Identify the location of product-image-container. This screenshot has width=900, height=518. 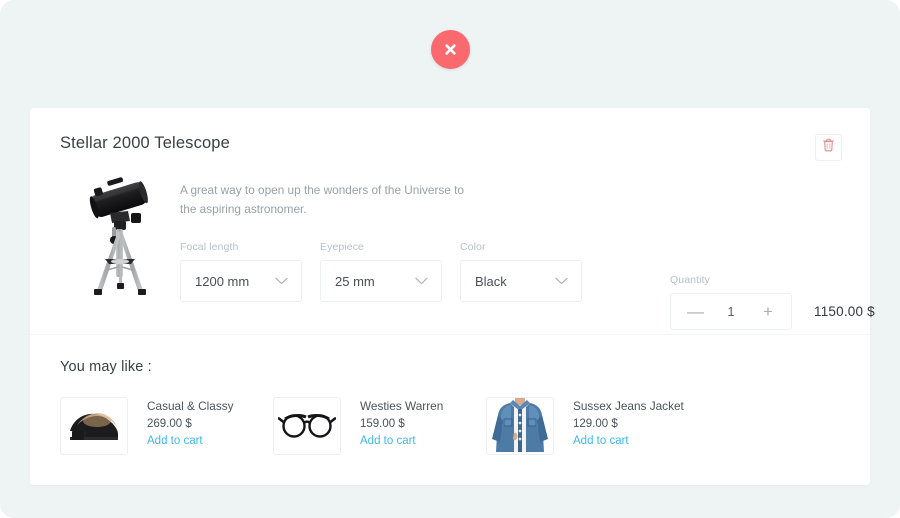
(120, 234).